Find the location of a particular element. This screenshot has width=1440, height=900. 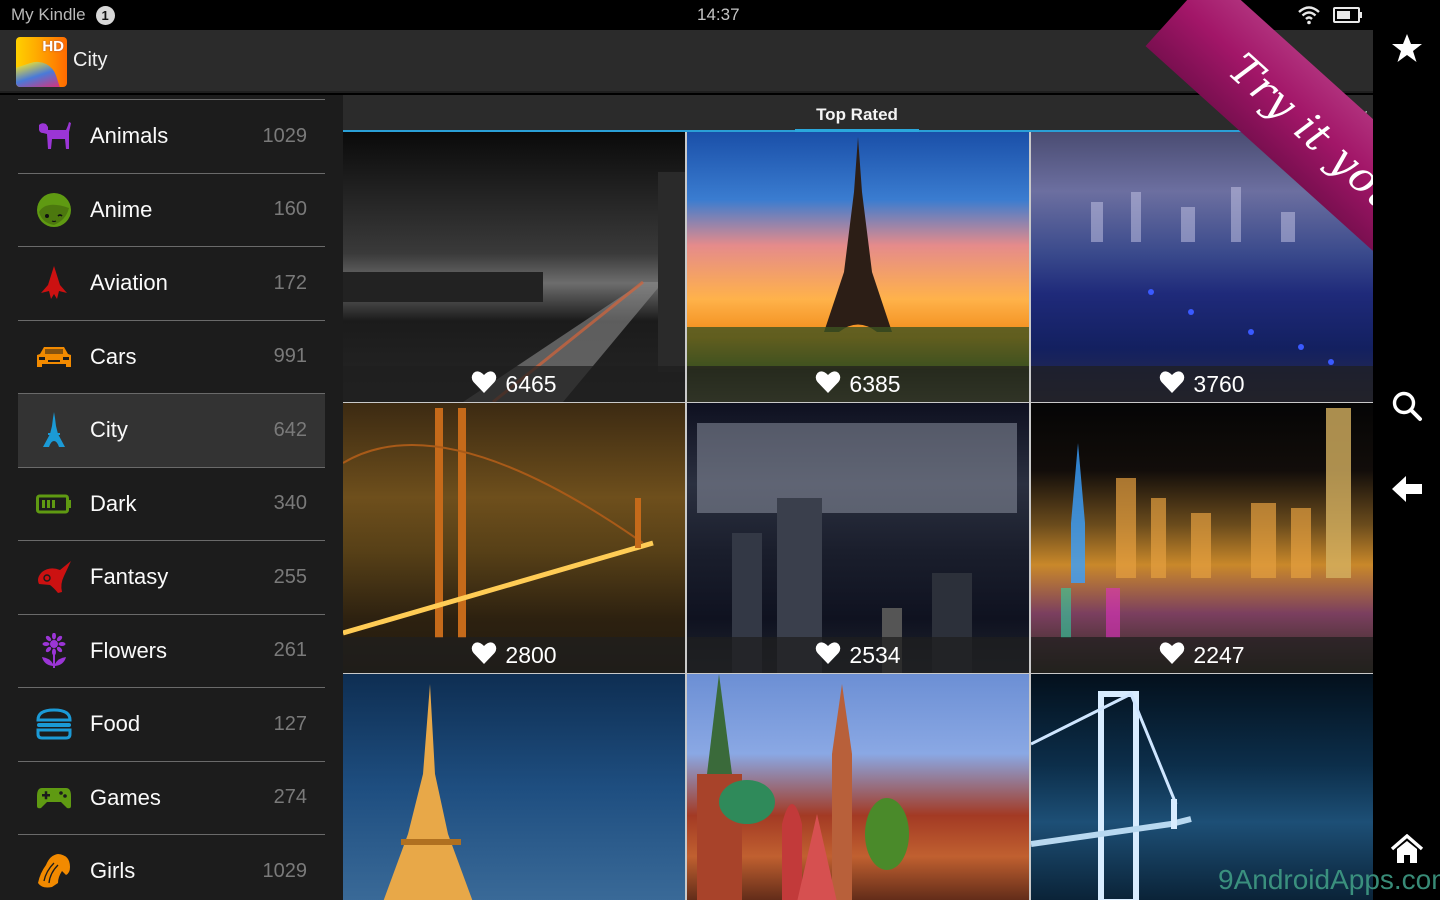

app-logo-page is located at coordinates (38, 71).